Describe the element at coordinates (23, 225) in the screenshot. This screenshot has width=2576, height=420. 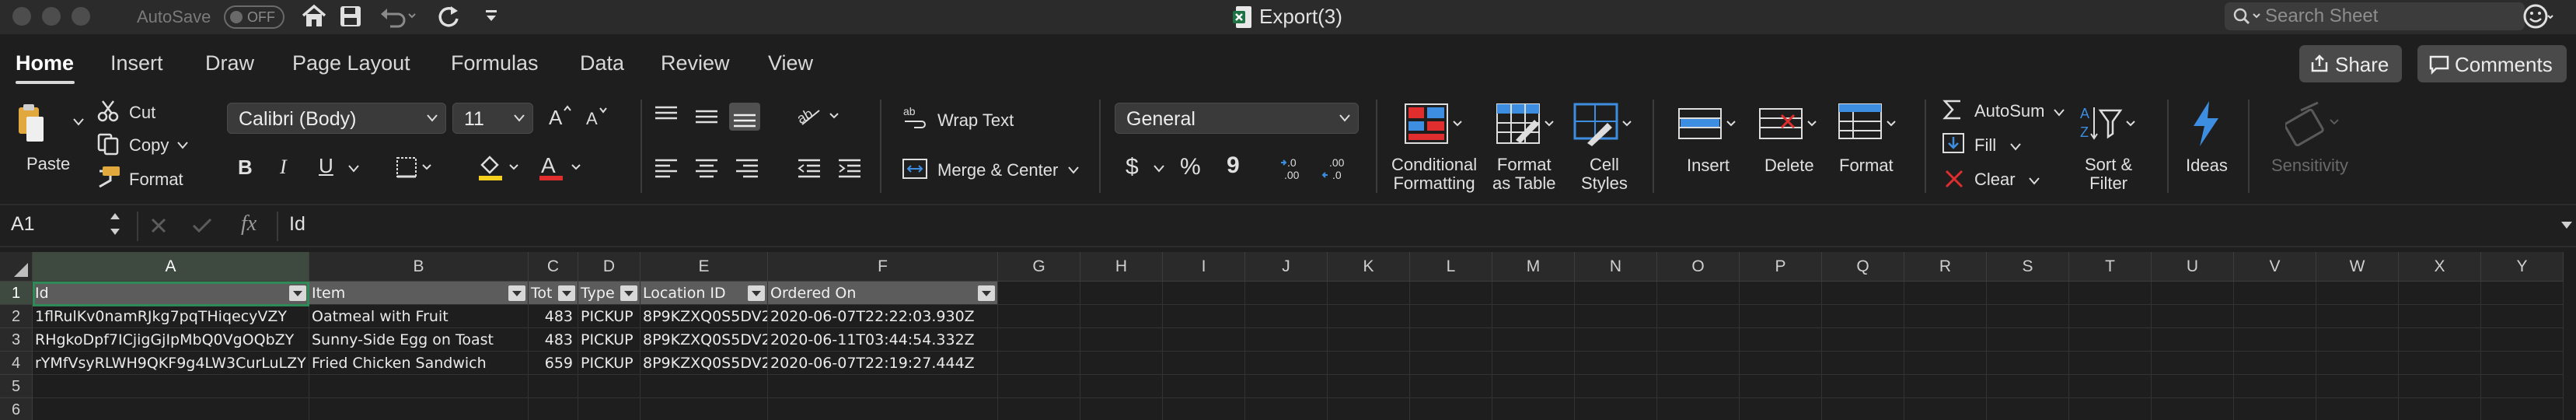
I see `name-box: A1` at that location.